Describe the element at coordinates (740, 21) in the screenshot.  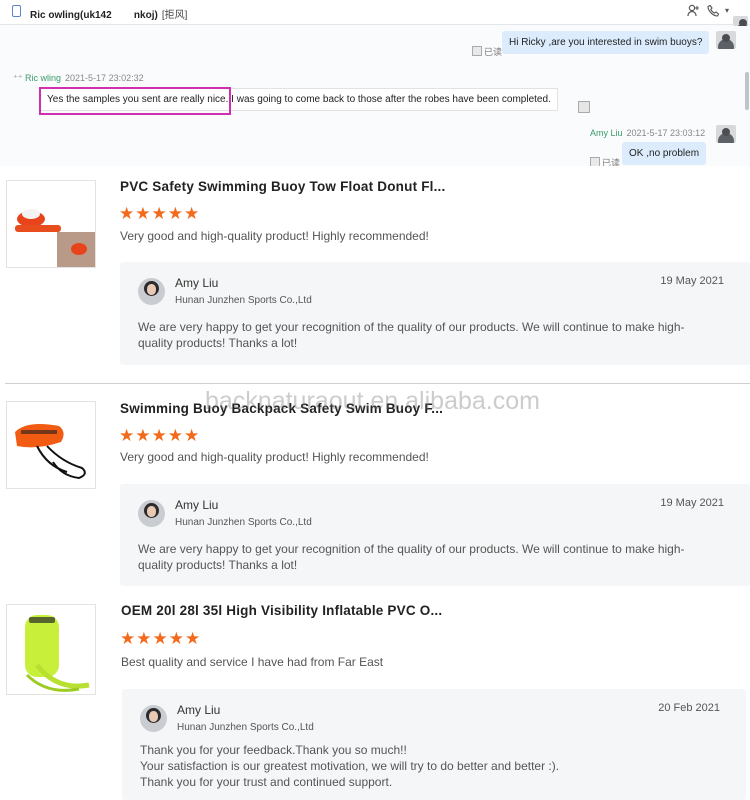
I see `contact-avatar` at that location.